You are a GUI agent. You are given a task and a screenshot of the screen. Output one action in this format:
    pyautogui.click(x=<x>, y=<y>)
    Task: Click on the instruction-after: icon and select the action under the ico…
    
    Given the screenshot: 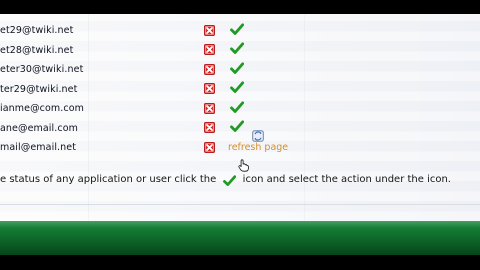 What is the action you would take?
    pyautogui.click(x=346, y=179)
    